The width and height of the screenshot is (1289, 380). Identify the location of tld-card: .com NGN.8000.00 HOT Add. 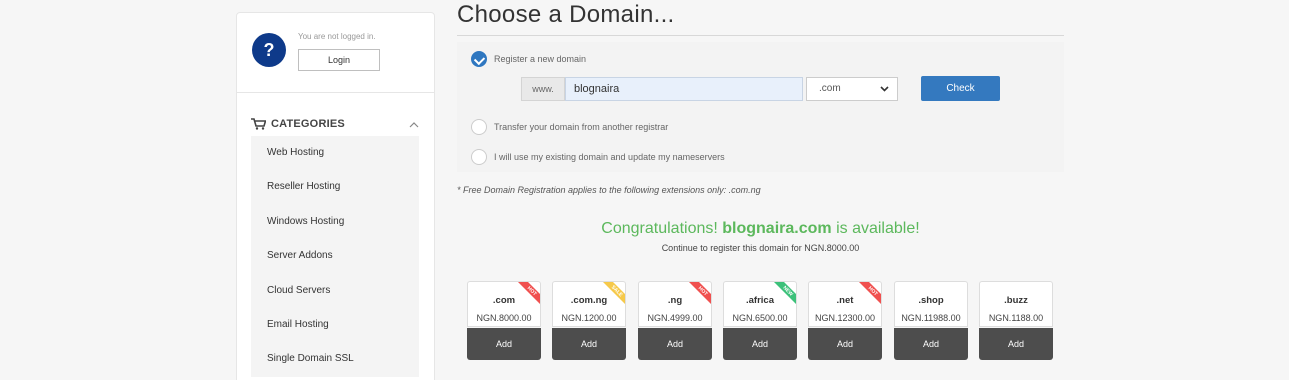
(504, 321).